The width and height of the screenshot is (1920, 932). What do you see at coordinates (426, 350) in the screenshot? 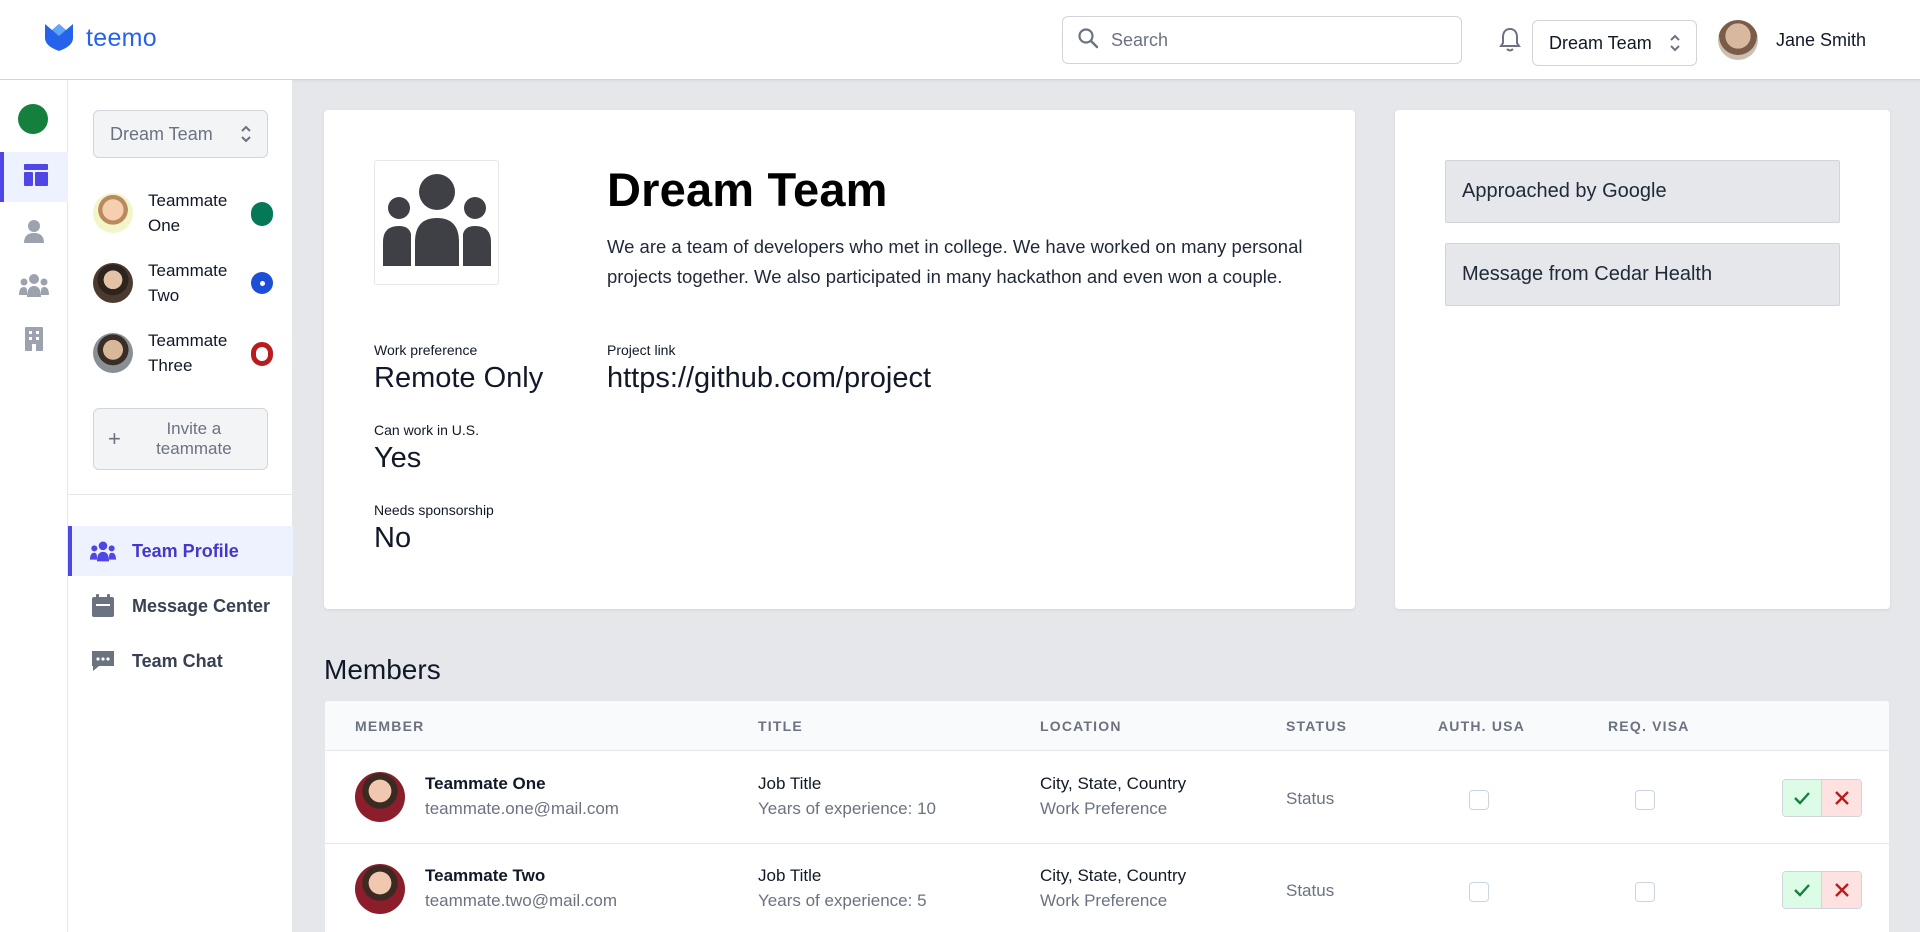
I see `work-preference-label: Work preference` at bounding box center [426, 350].